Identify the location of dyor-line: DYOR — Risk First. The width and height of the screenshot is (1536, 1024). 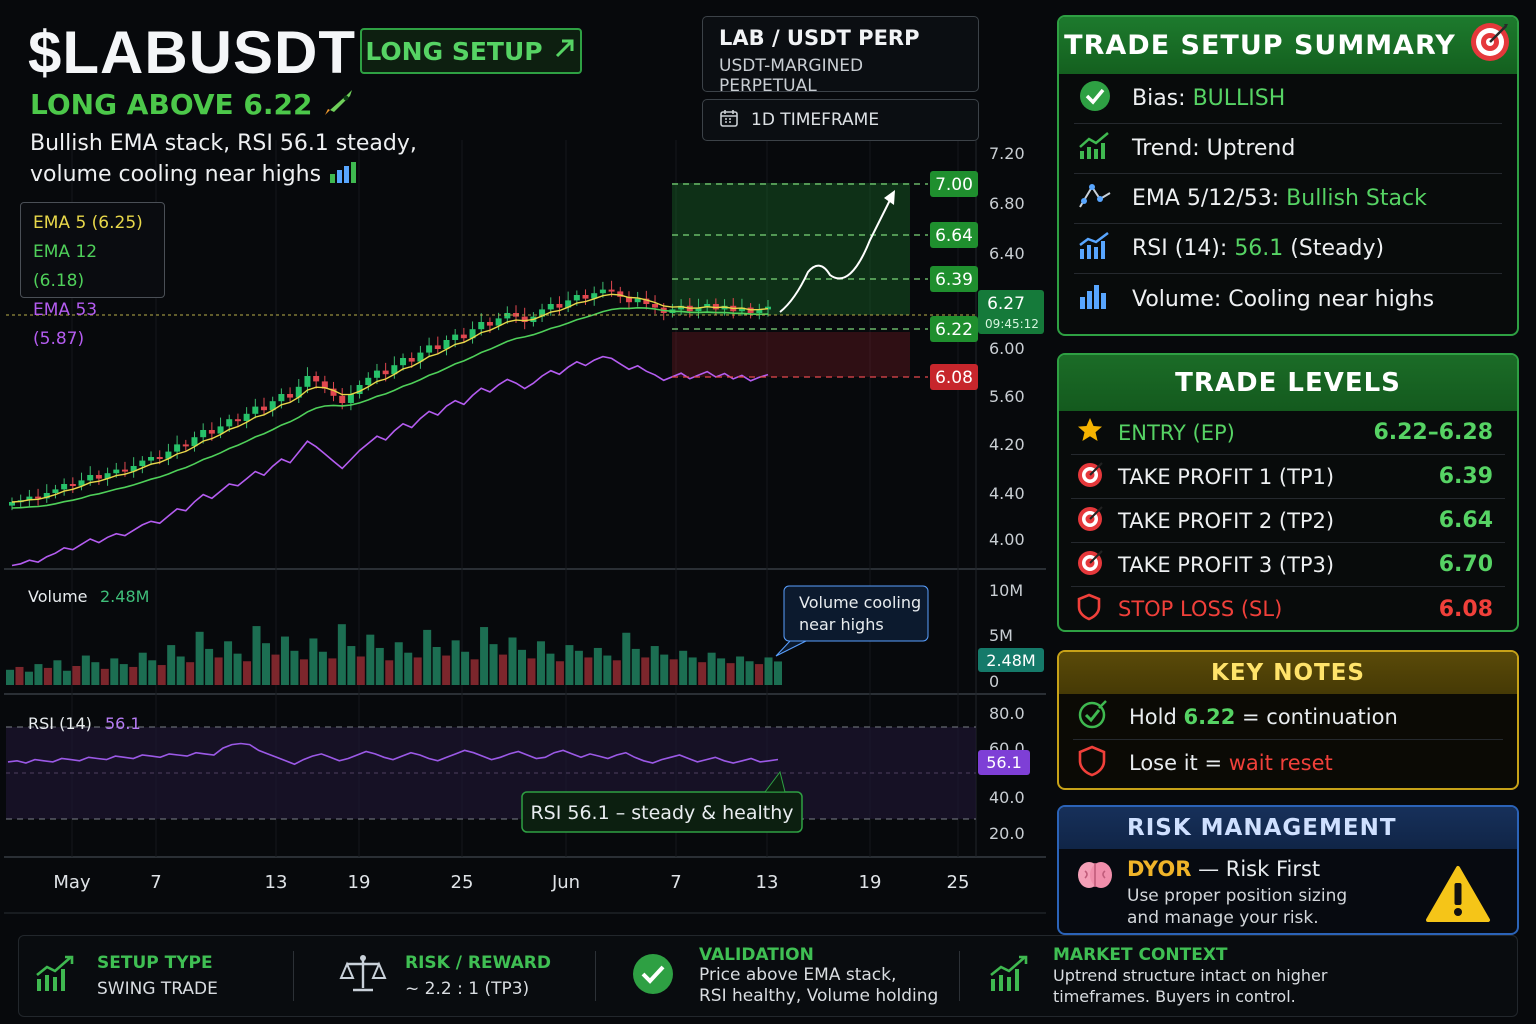
(1224, 869).